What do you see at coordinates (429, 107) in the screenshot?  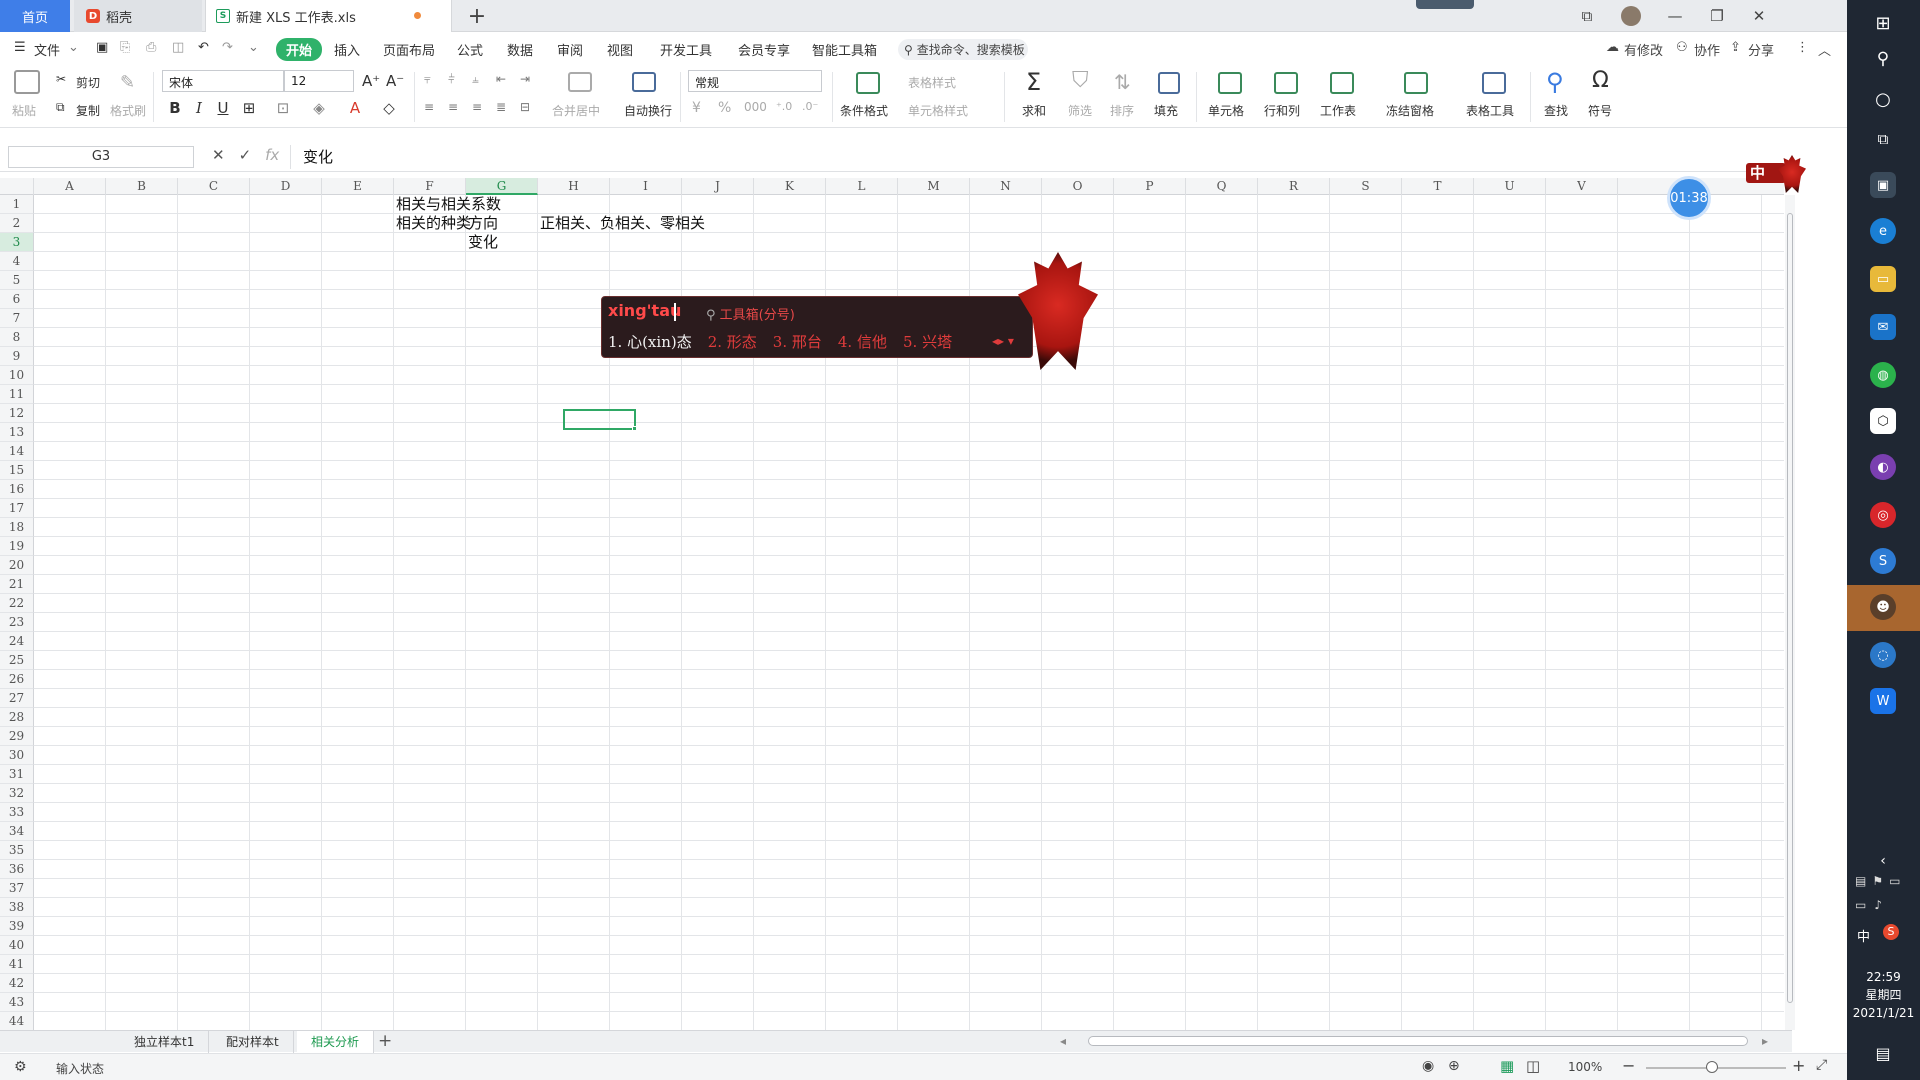 I see `align-left-icon: ≡` at bounding box center [429, 107].